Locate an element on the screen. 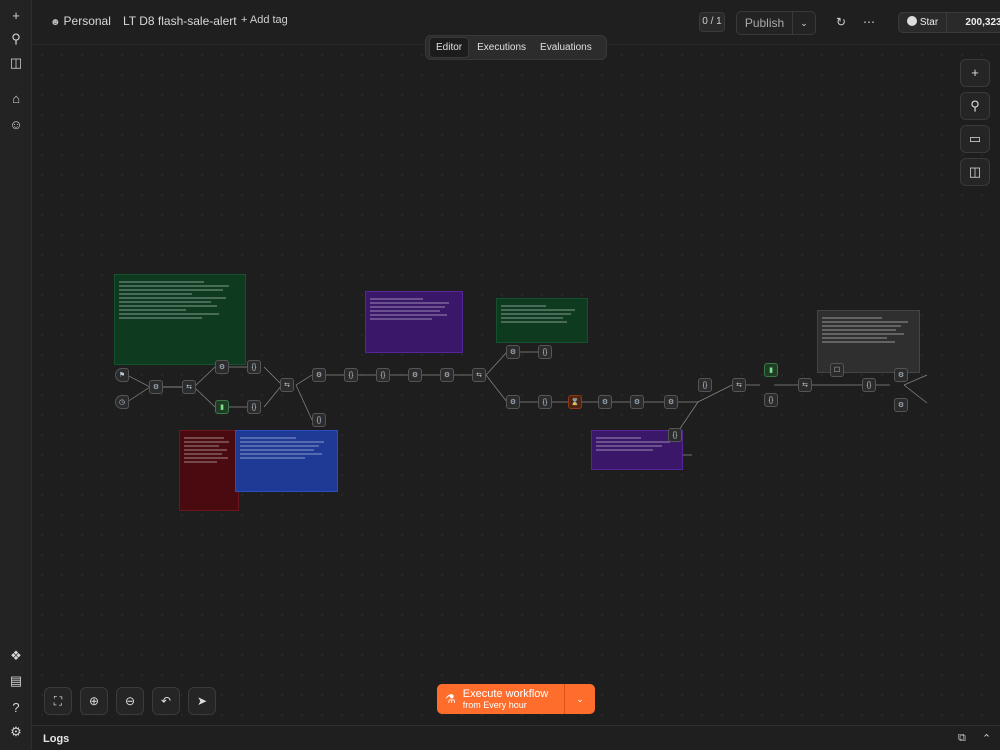 The height and width of the screenshot is (750, 1000). connections is located at coordinates (527, 403).